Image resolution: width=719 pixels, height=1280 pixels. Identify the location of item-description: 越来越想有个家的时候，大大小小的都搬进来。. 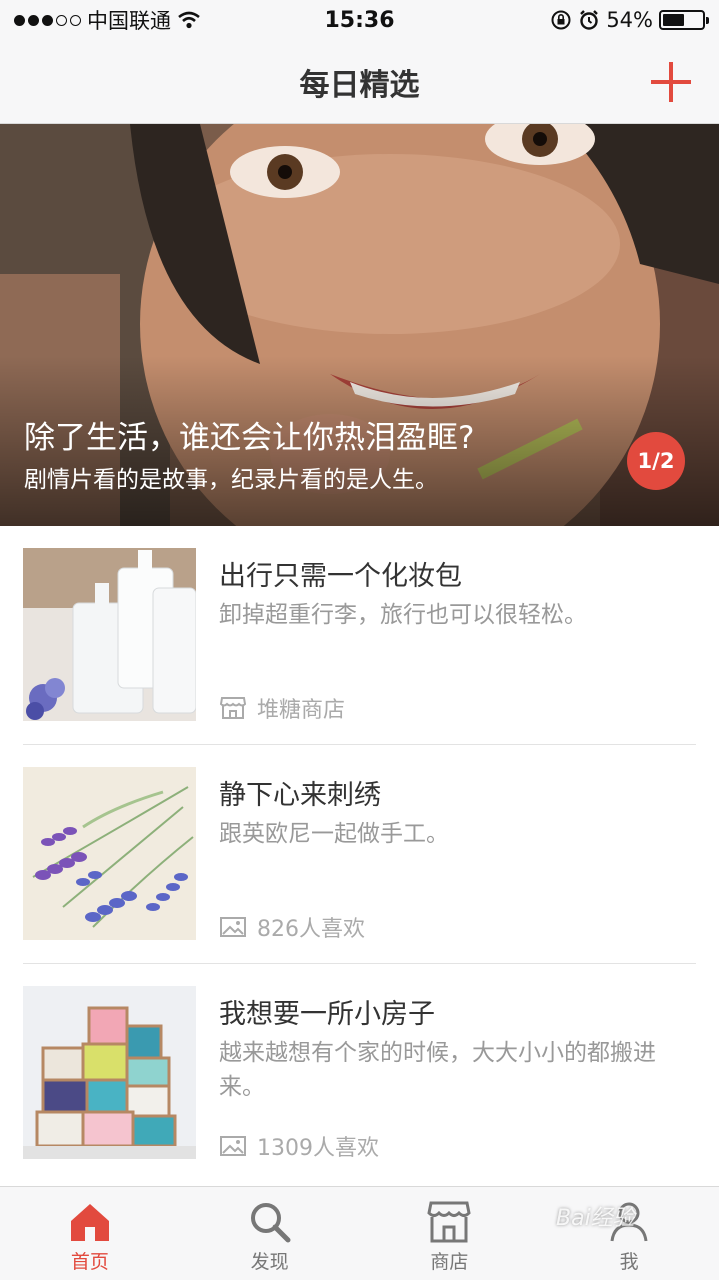
(437, 1070).